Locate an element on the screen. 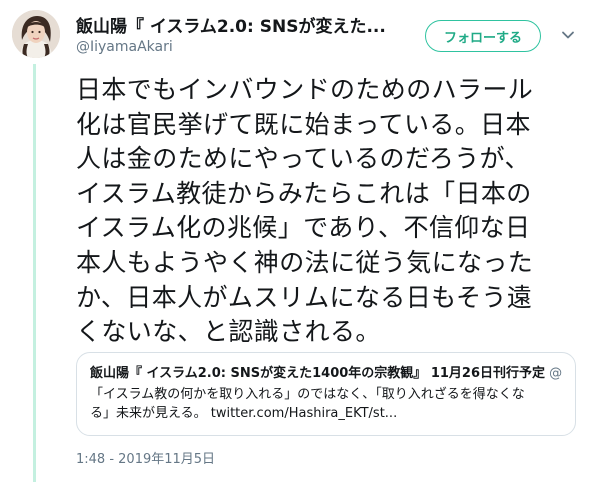 This screenshot has width=597, height=482. author-handle: @IiyamaAkari is located at coordinates (124, 47).